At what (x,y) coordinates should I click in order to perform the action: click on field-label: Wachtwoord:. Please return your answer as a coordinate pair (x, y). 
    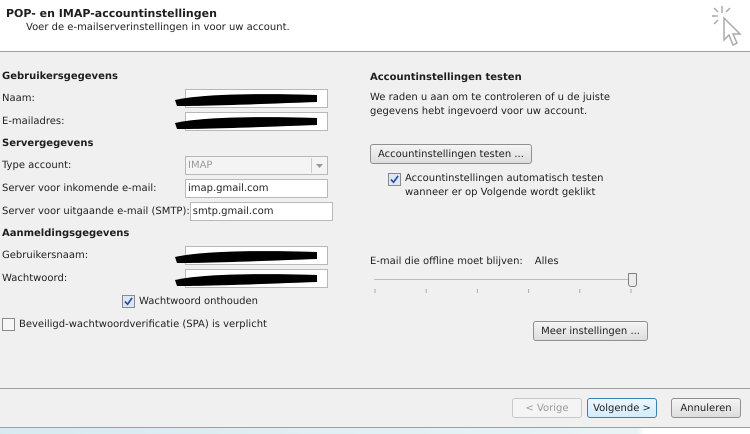
    Looking at the image, I should click on (35, 278).